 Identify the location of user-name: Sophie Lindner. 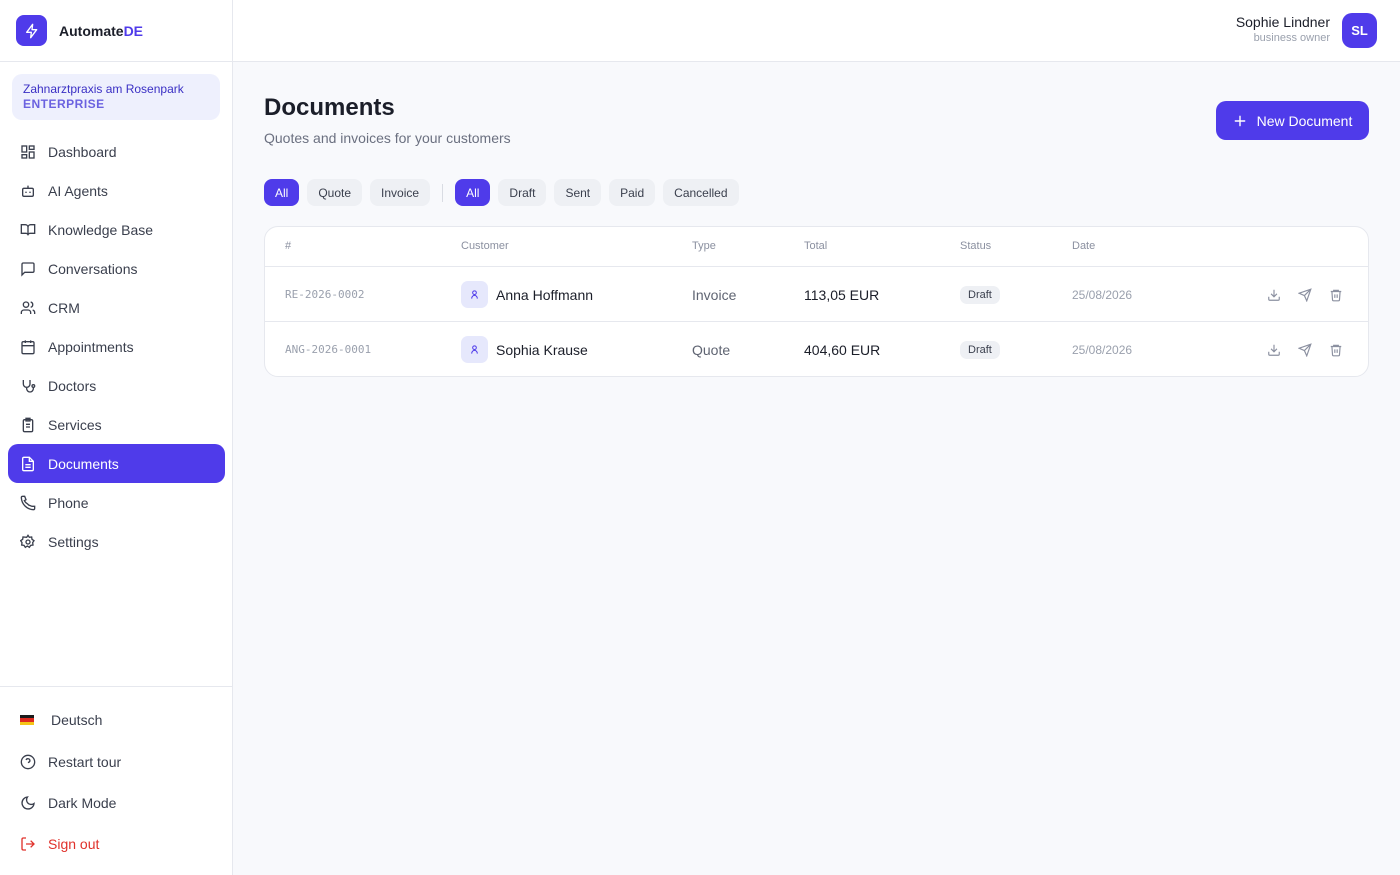
(1282, 22).